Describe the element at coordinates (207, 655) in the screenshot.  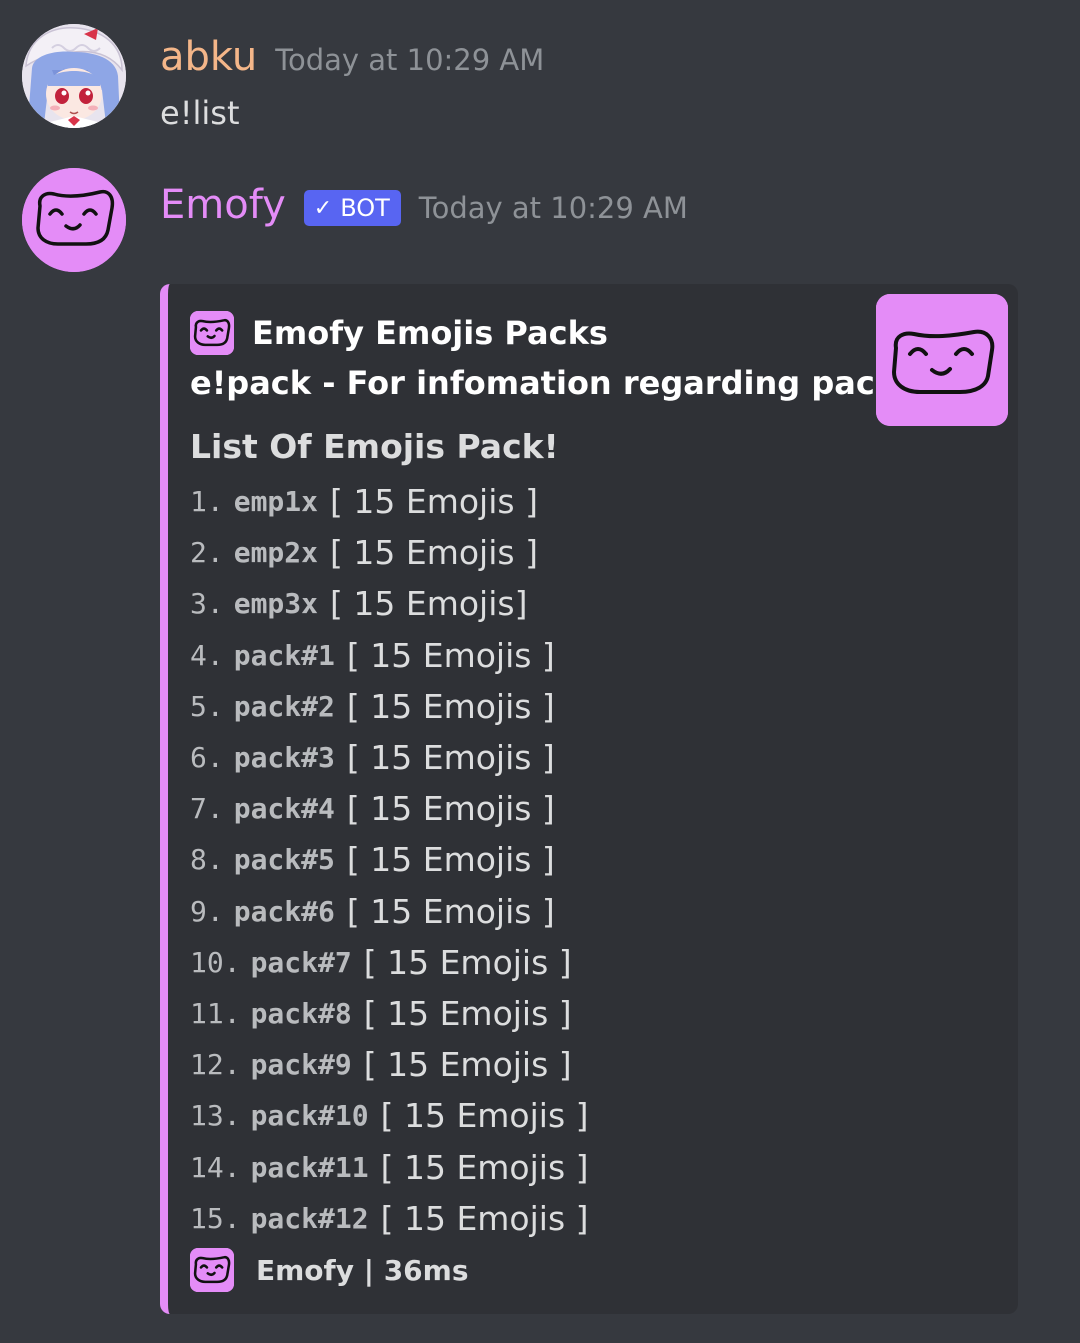
I see `list-item-number: 4.` at that location.